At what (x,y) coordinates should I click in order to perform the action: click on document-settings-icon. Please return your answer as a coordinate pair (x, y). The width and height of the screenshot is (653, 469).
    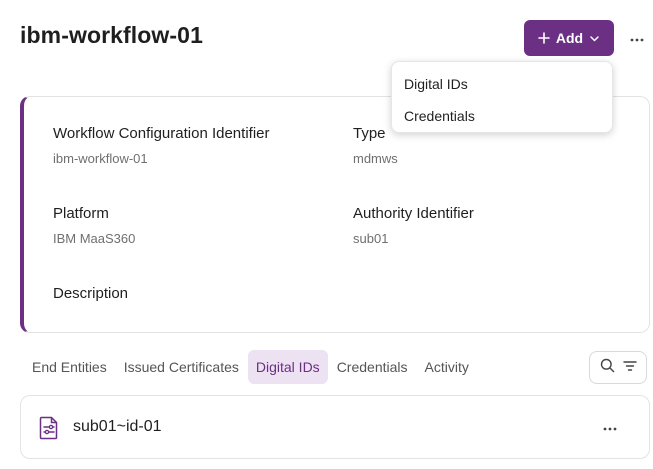
    Looking at the image, I should click on (49, 430).